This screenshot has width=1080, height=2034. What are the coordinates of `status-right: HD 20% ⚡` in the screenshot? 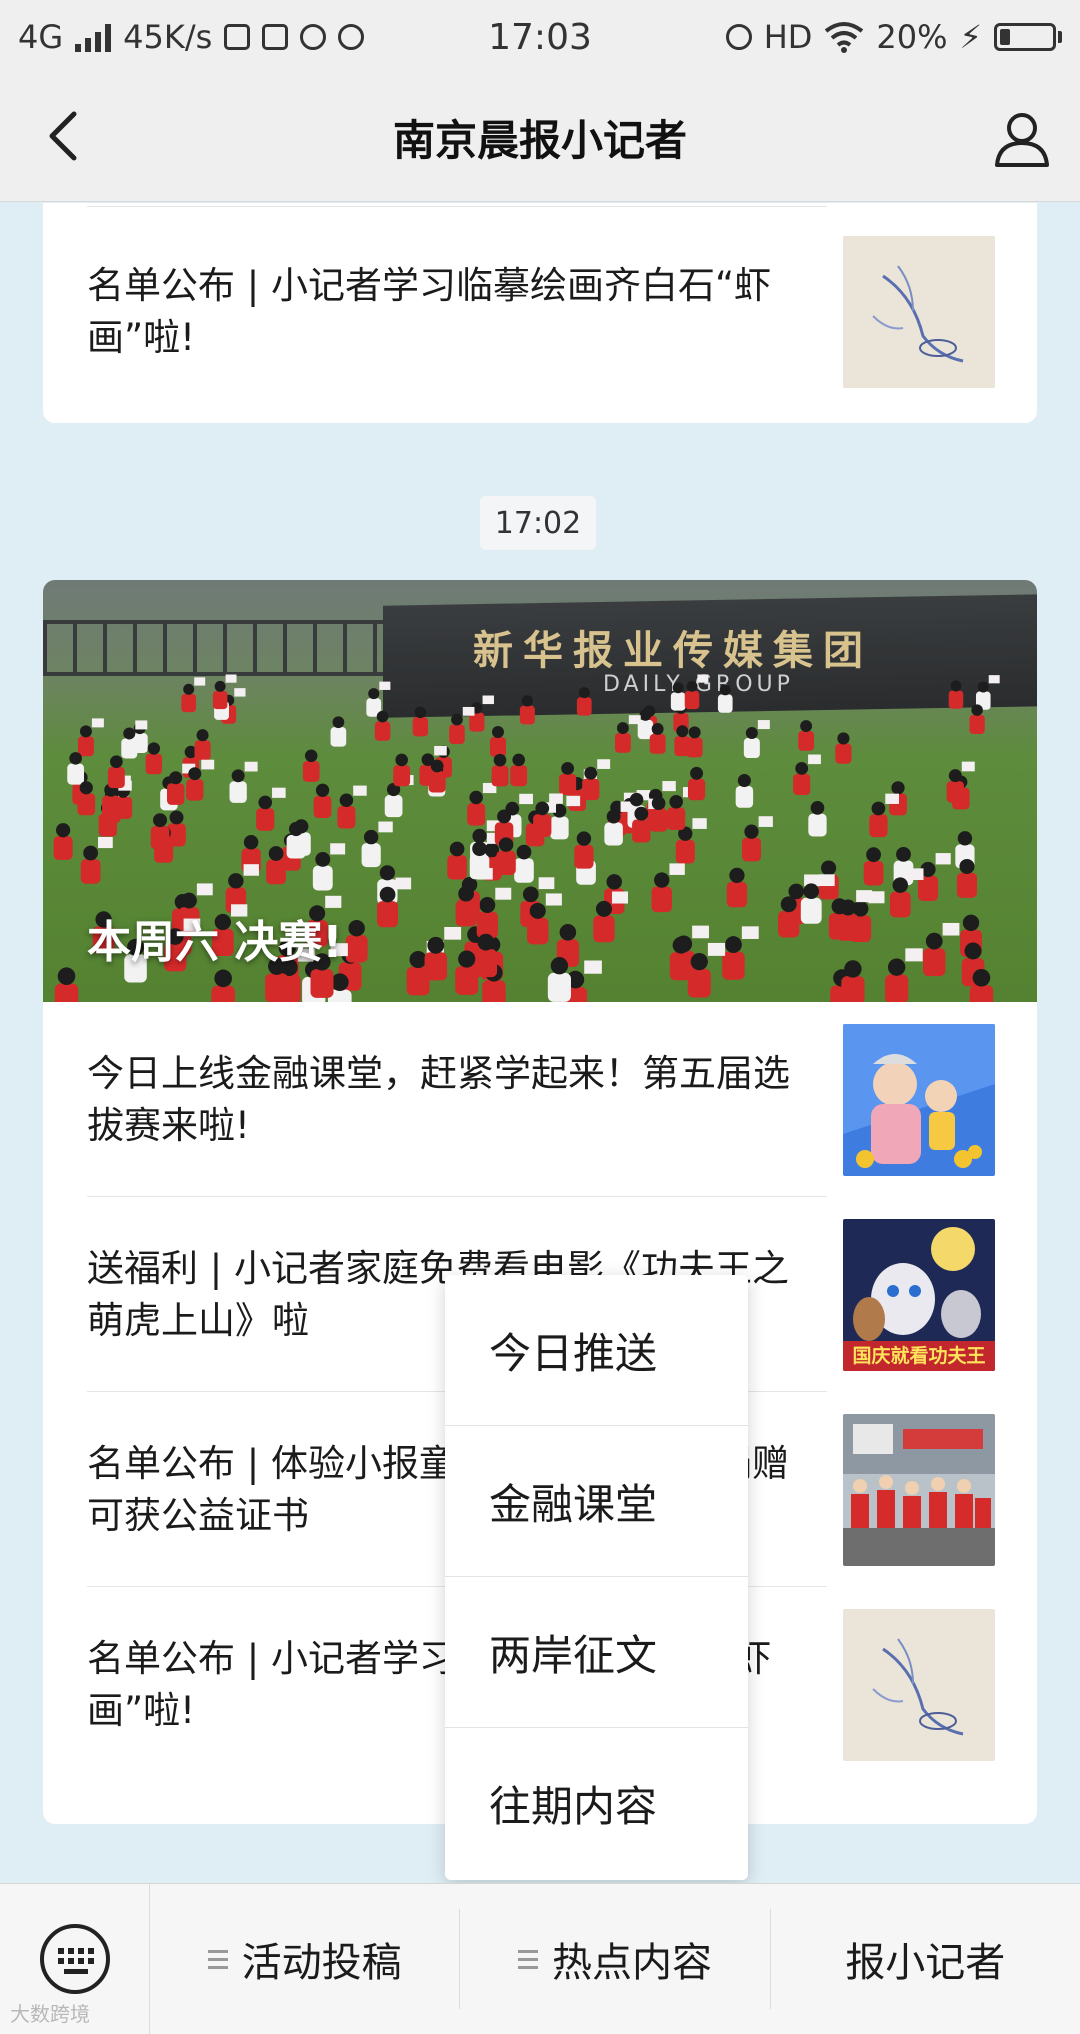 It's located at (893, 37).